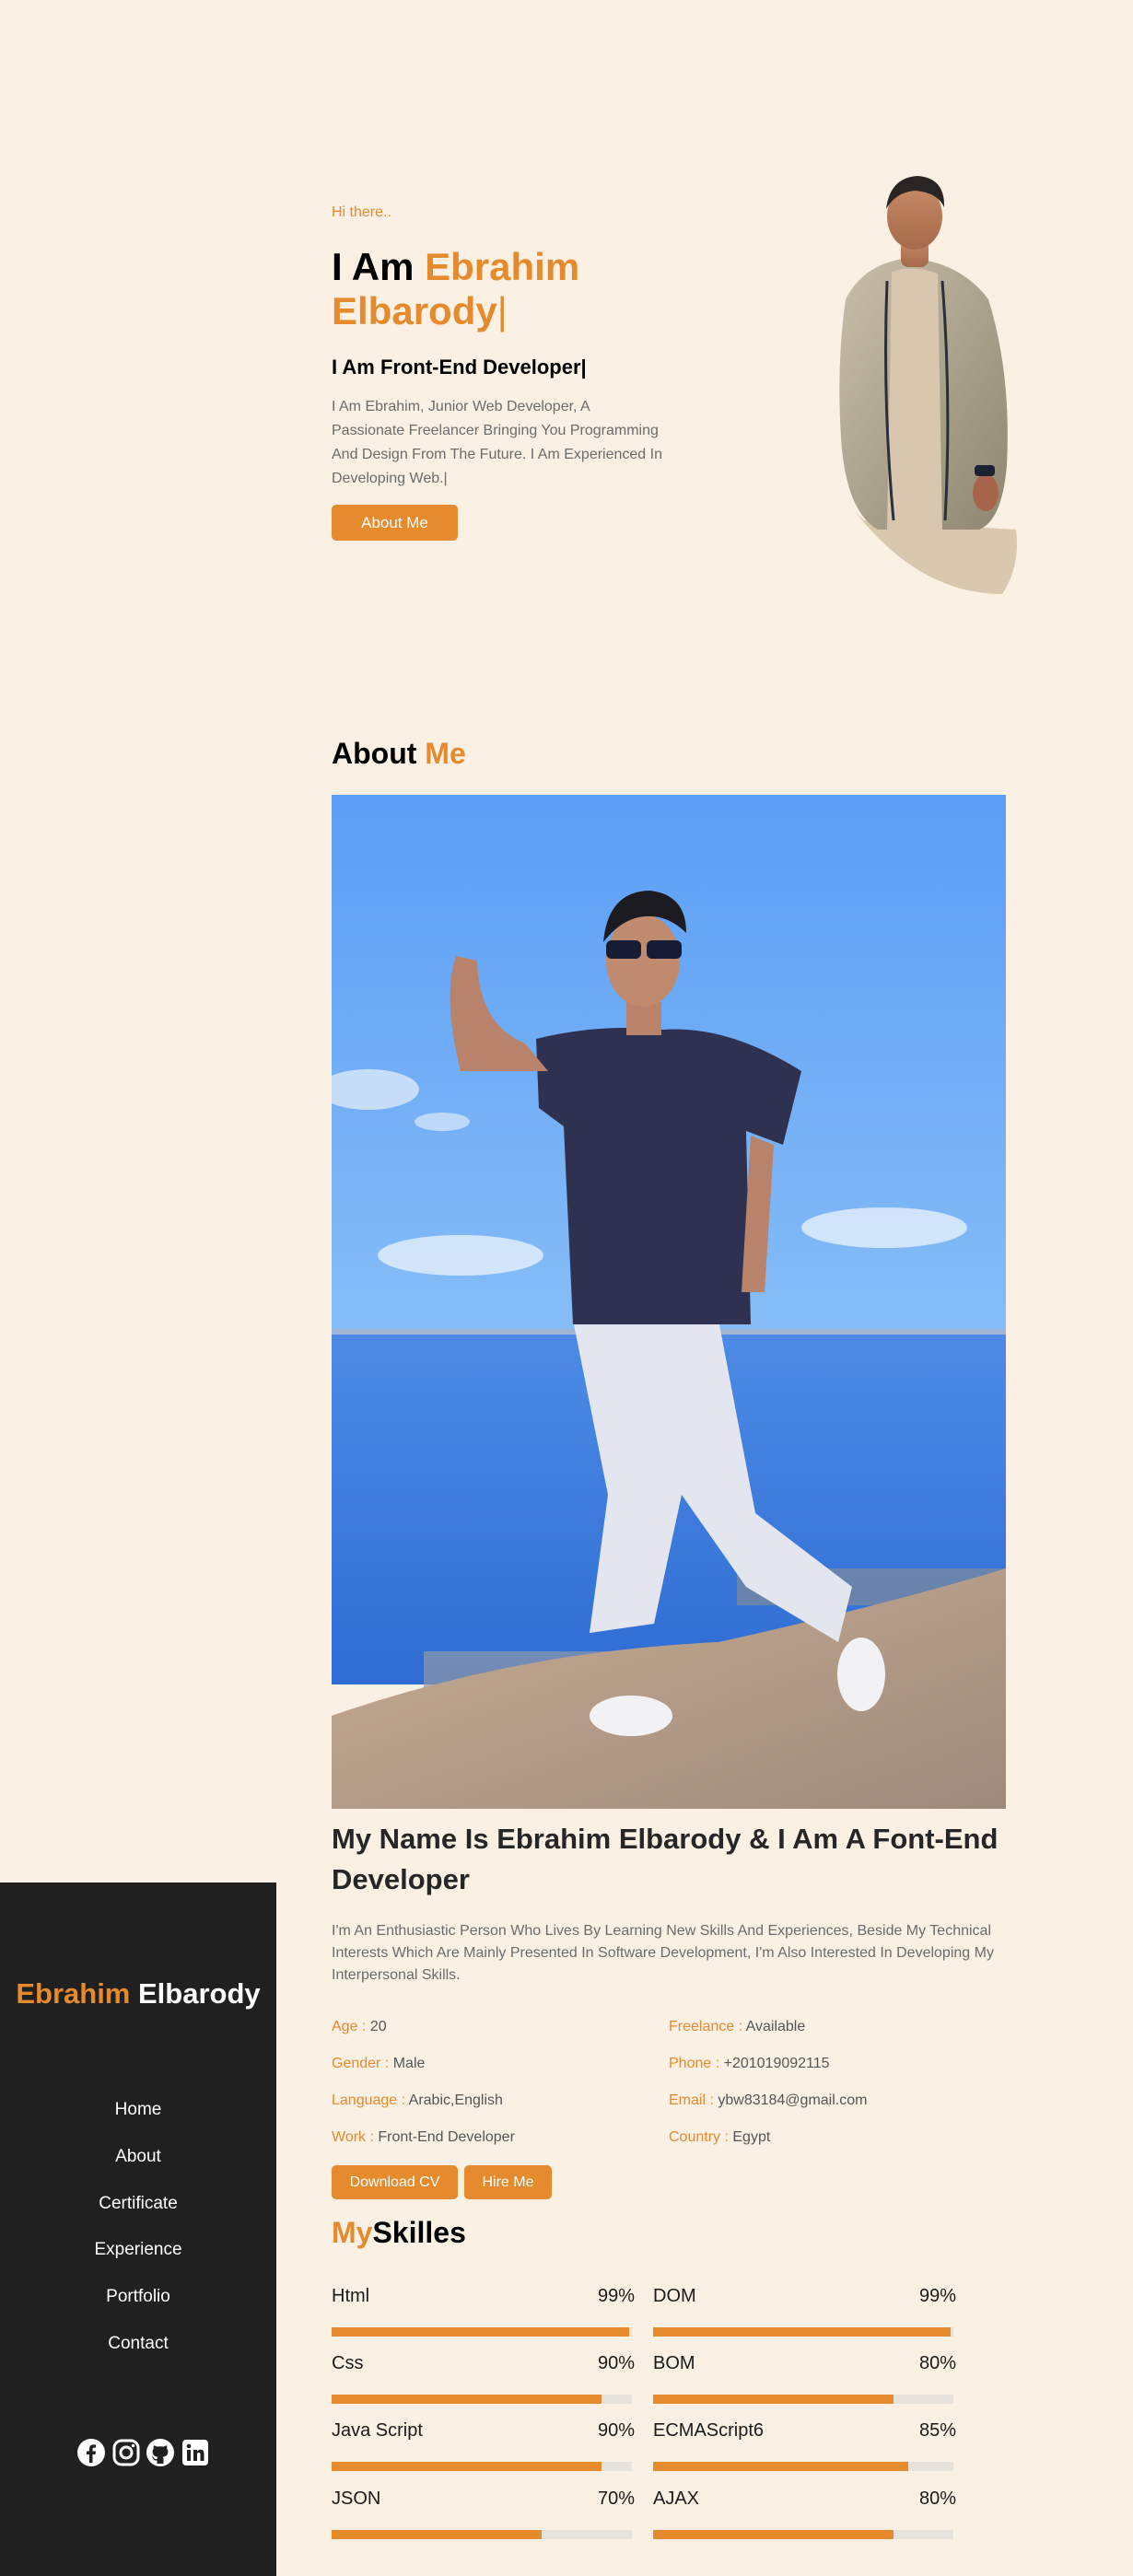 This screenshot has height=2576, width=1133. I want to click on info-gender: Gender : Male, so click(378, 2064).